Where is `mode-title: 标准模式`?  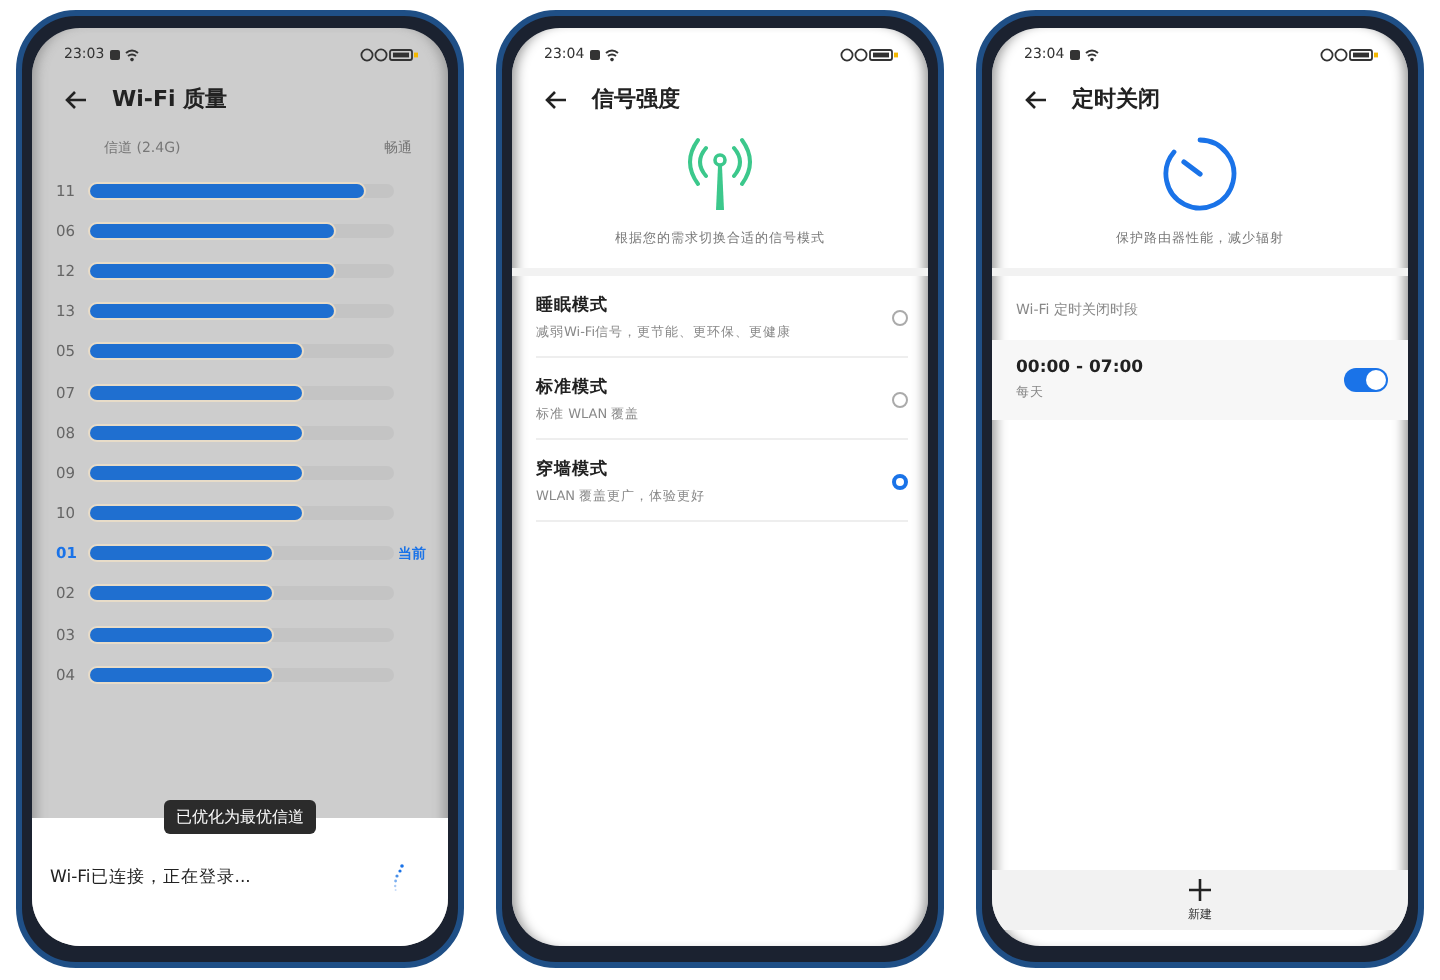
mode-title: 标准模式 is located at coordinates (573, 388).